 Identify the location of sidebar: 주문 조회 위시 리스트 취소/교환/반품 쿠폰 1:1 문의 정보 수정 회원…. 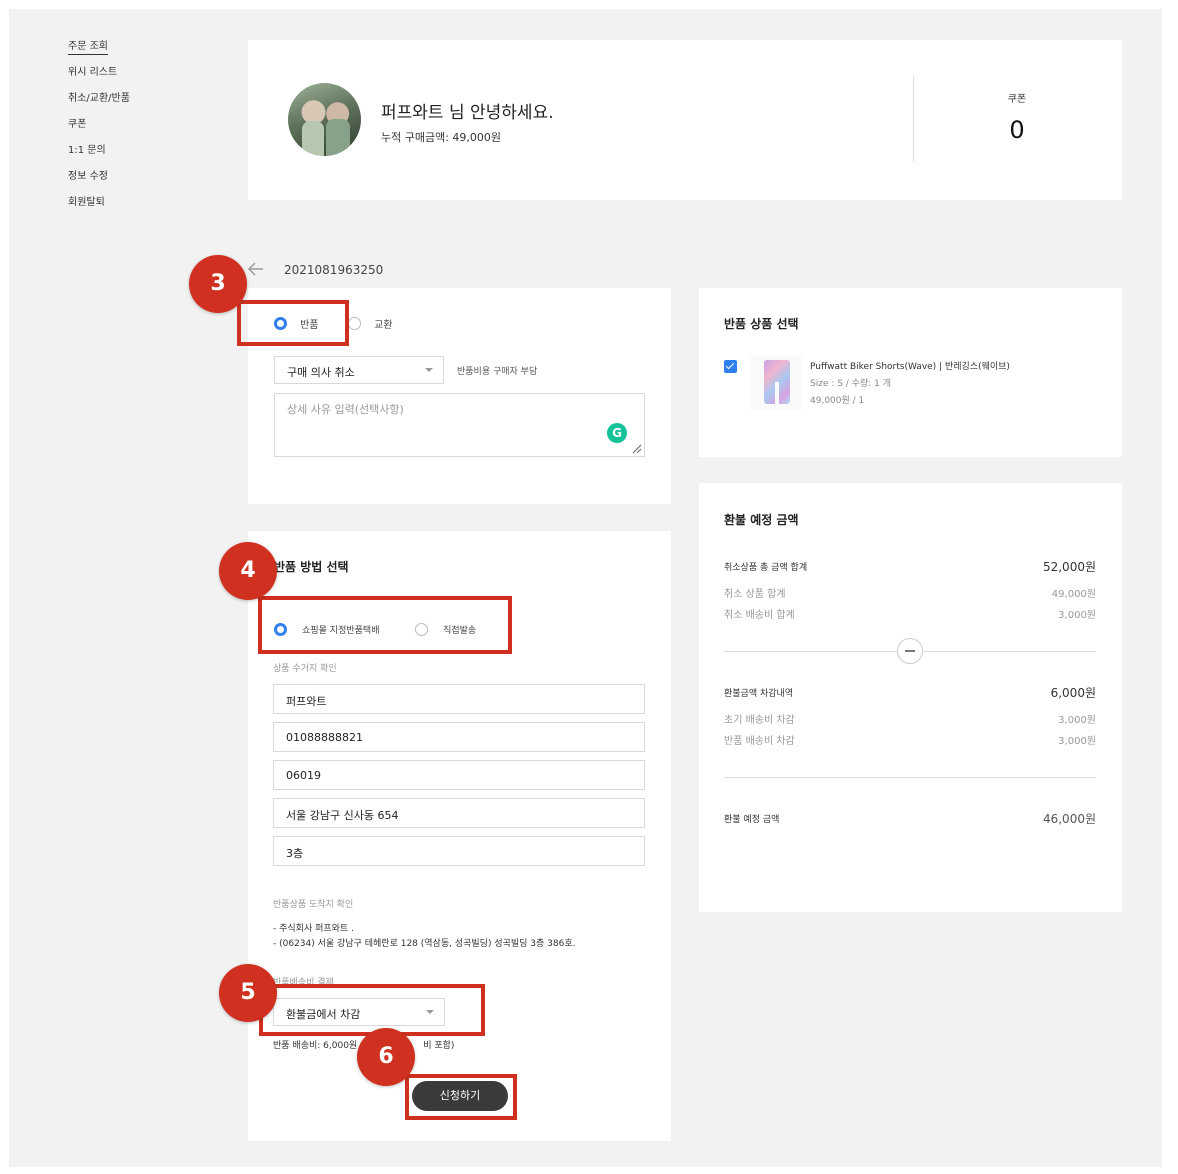
(99, 131).